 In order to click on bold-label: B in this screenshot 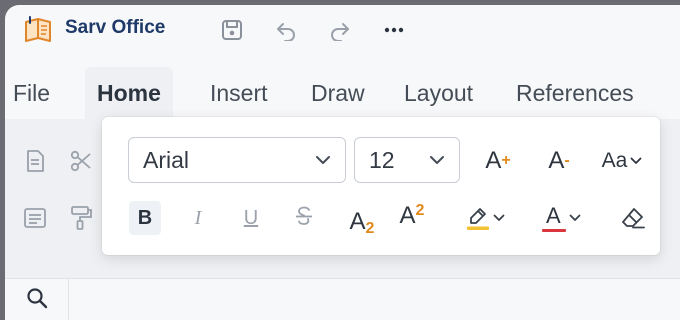, I will do `click(145, 217)`.